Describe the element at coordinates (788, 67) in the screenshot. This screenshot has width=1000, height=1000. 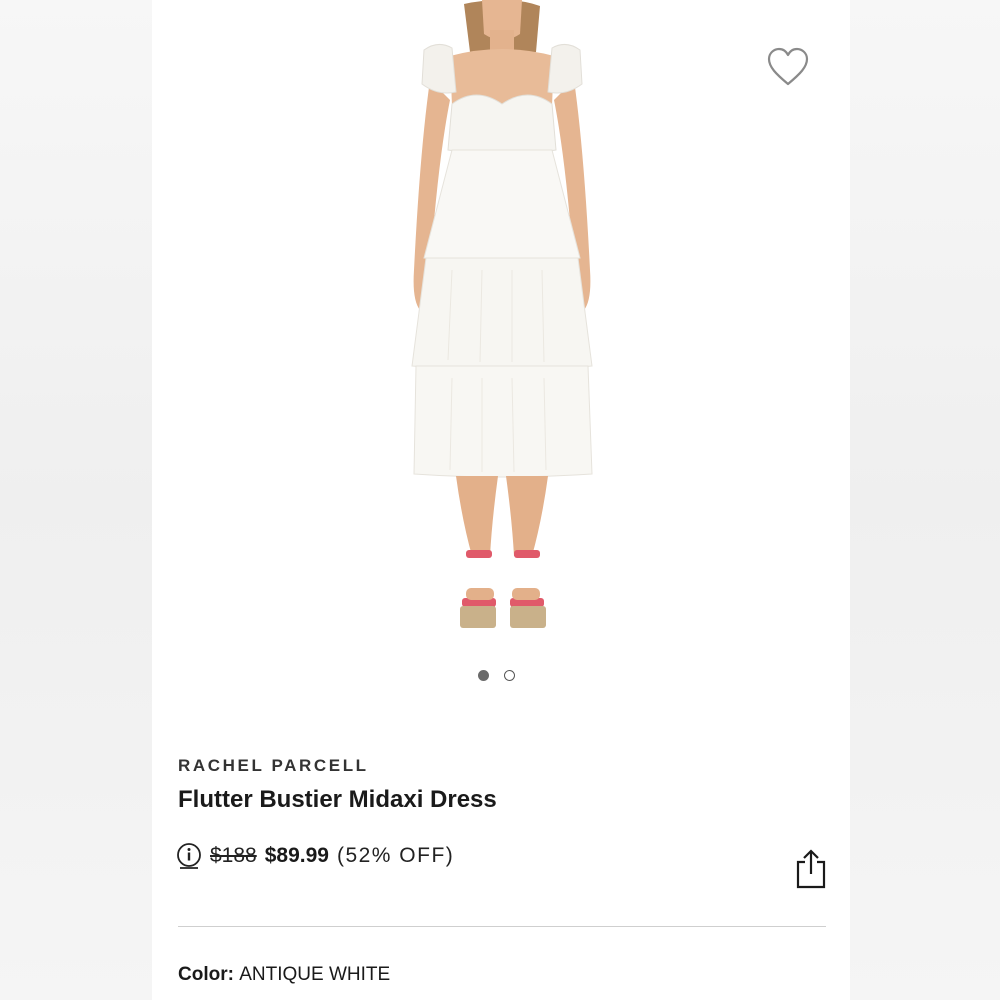
I see `heart-outline-icon` at that location.